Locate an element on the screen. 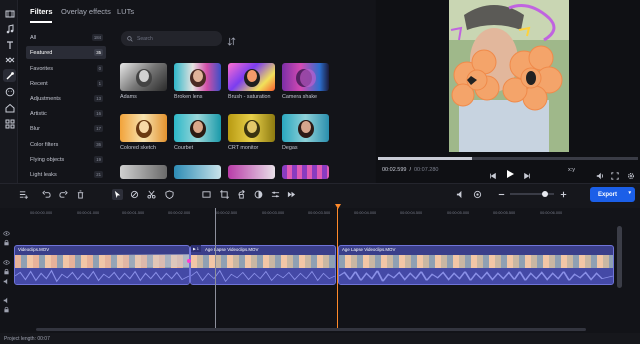 The height and width of the screenshot is (344, 640). split-icon is located at coordinates (151, 194).